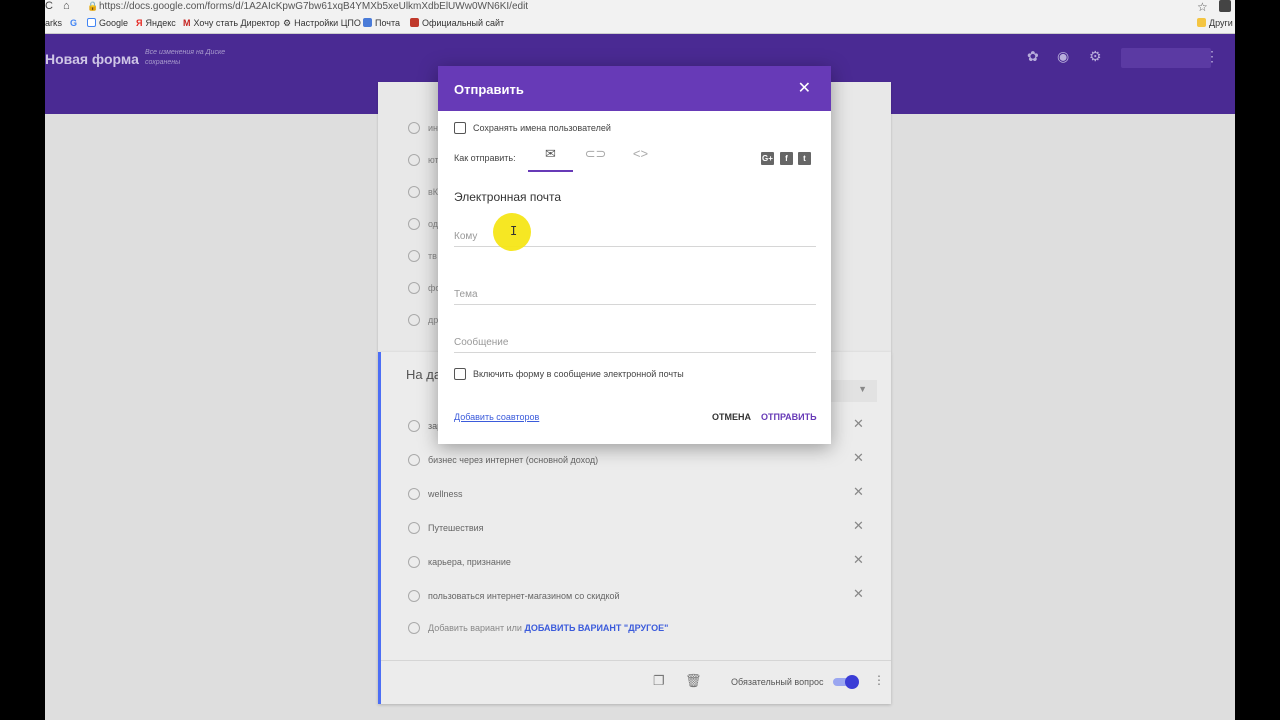 This screenshot has height=720, width=1280. I want to click on required-toggle, so click(845, 682).